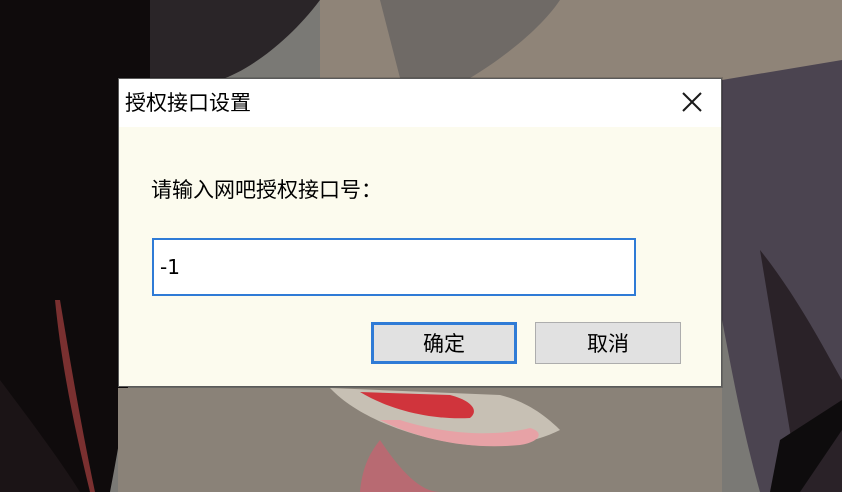 The width and height of the screenshot is (842, 492). What do you see at coordinates (608, 343) in the screenshot?
I see `cancel-button: 取消` at bounding box center [608, 343].